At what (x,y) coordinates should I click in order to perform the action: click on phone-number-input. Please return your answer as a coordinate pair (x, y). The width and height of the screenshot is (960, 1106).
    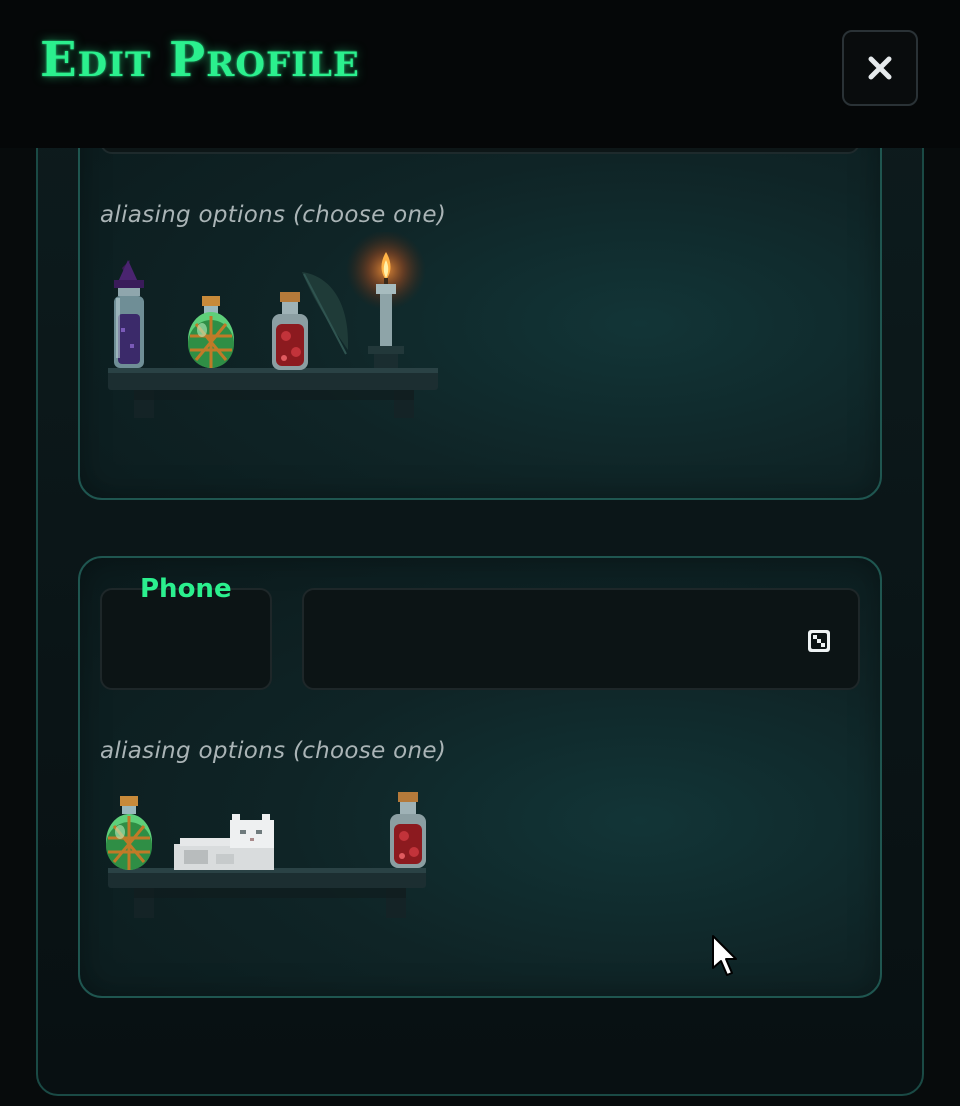
    Looking at the image, I should click on (552, 641).